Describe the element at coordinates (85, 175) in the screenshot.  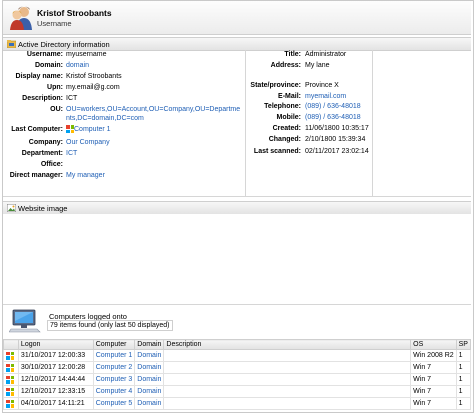
I see `value-text: My manager` at that location.